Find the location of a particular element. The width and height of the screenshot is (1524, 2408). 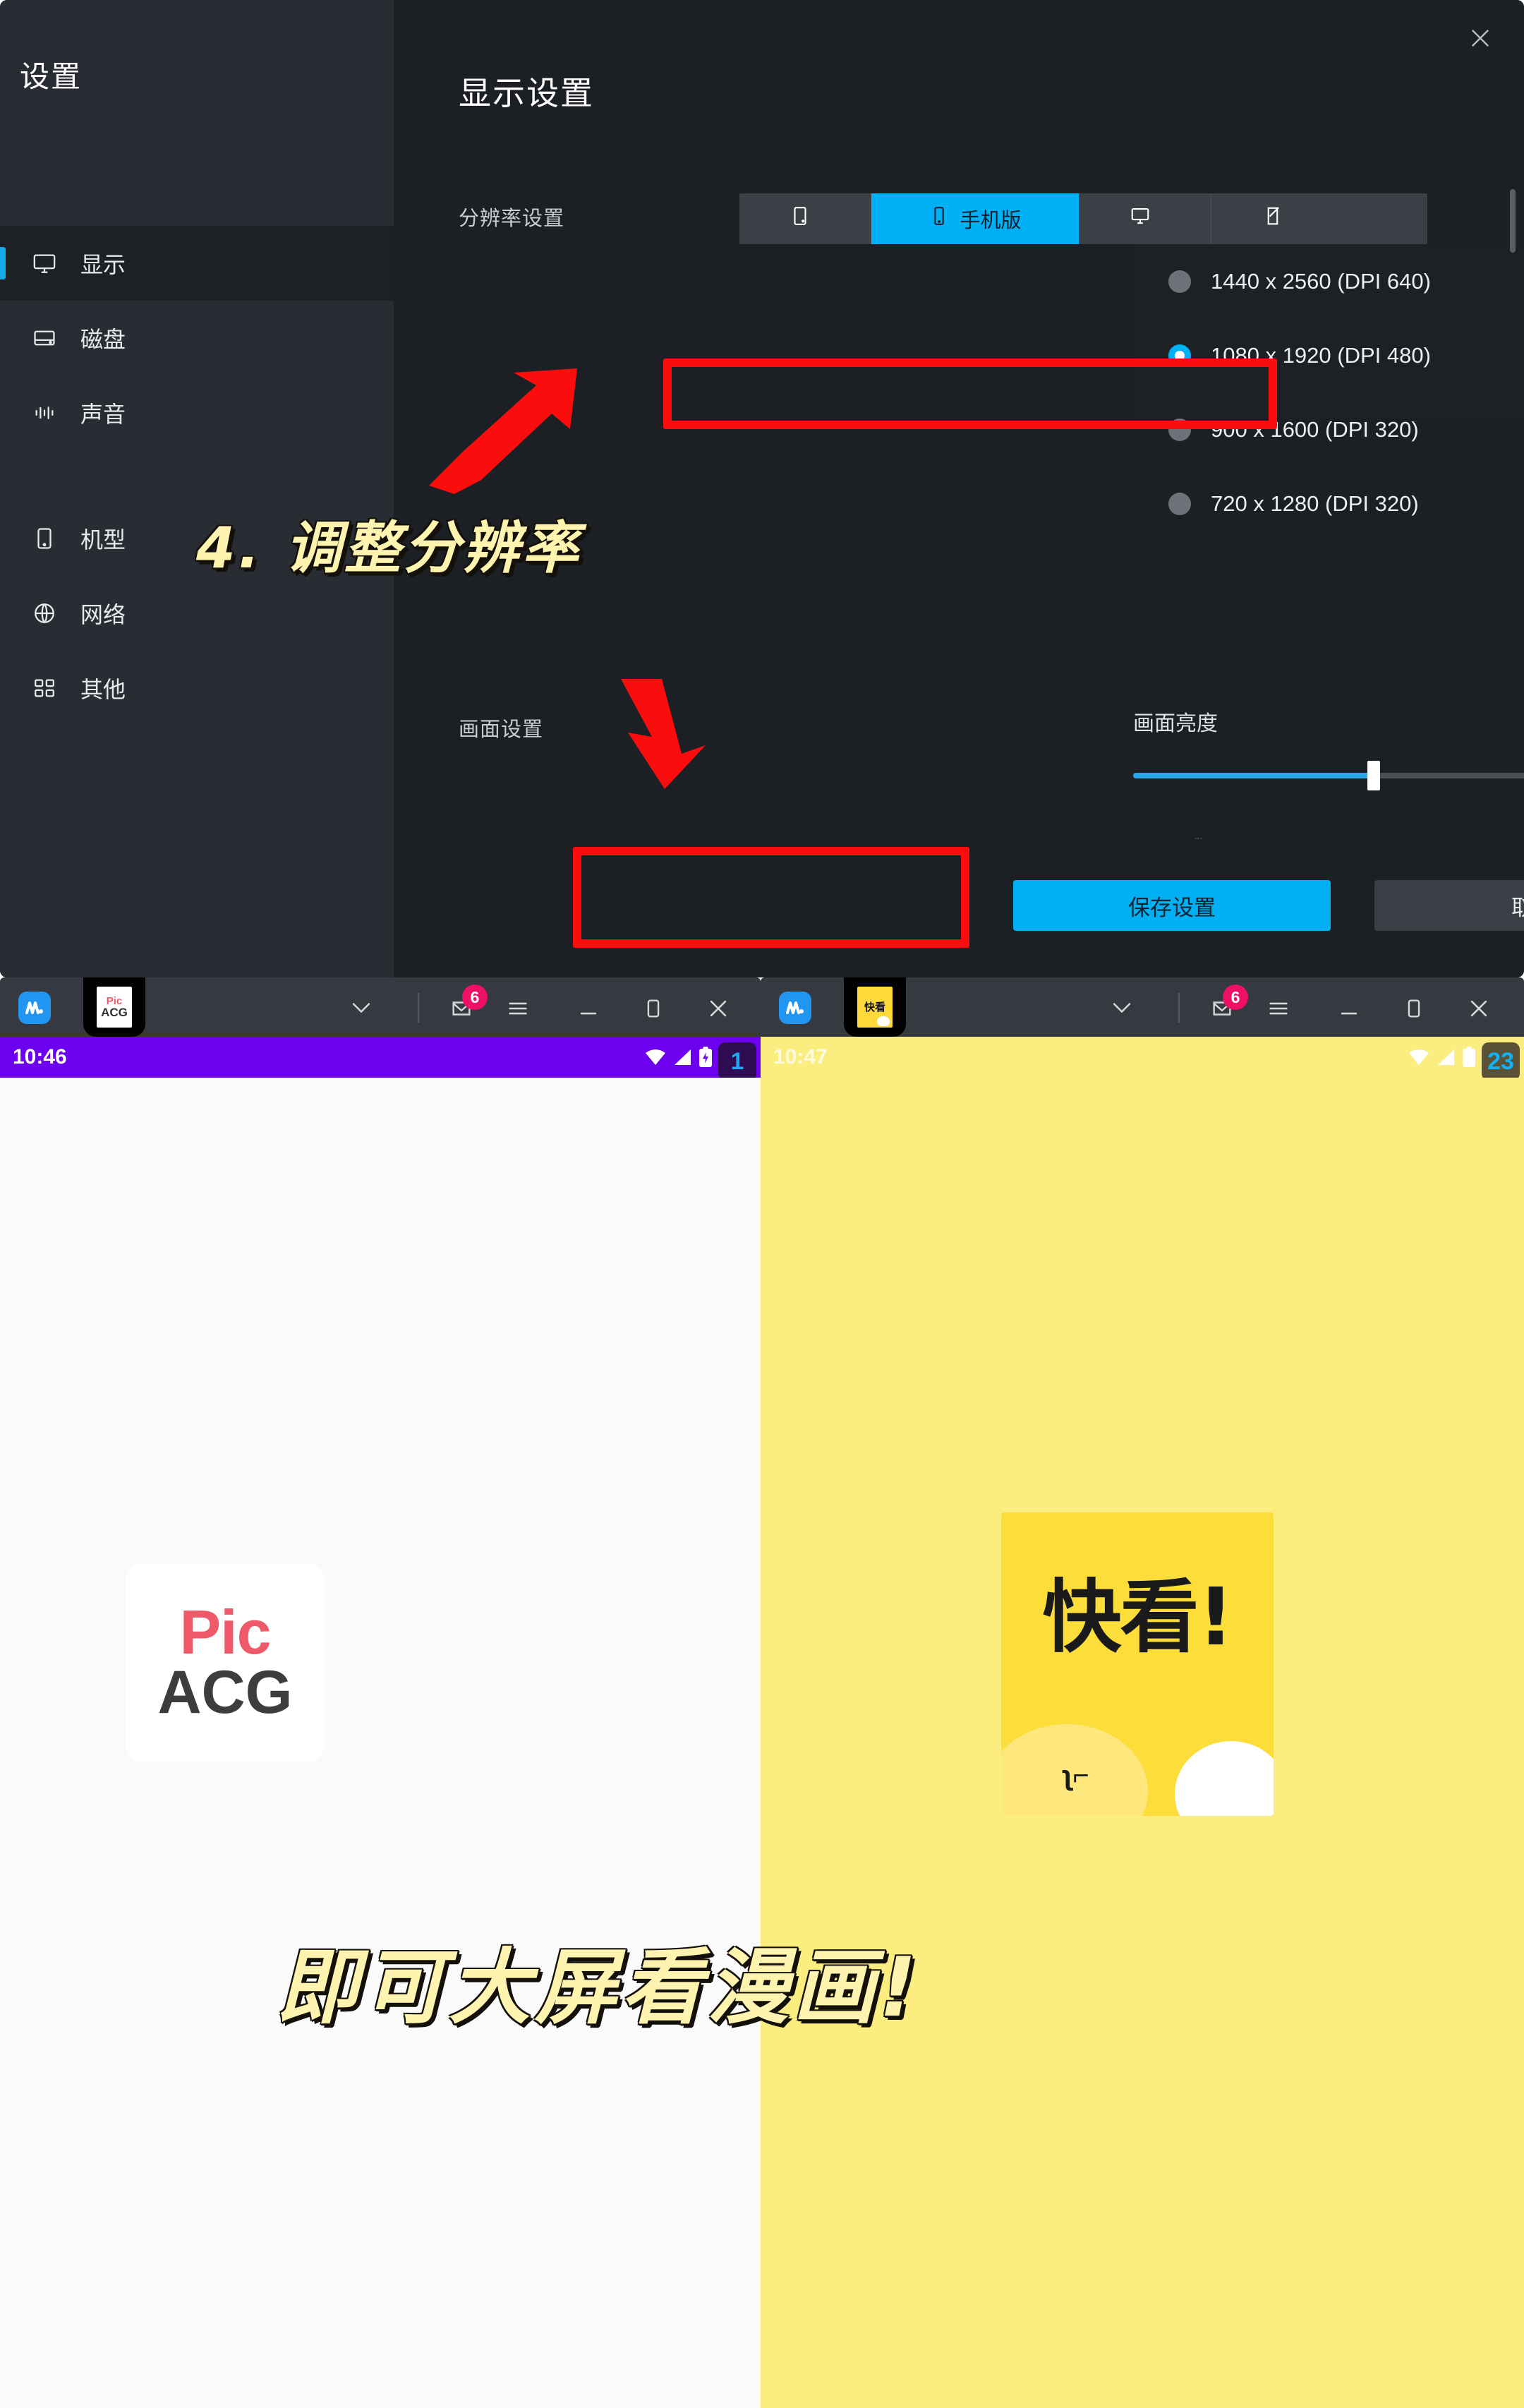

emulator-app-tab: 快看 is located at coordinates (875, 1007).